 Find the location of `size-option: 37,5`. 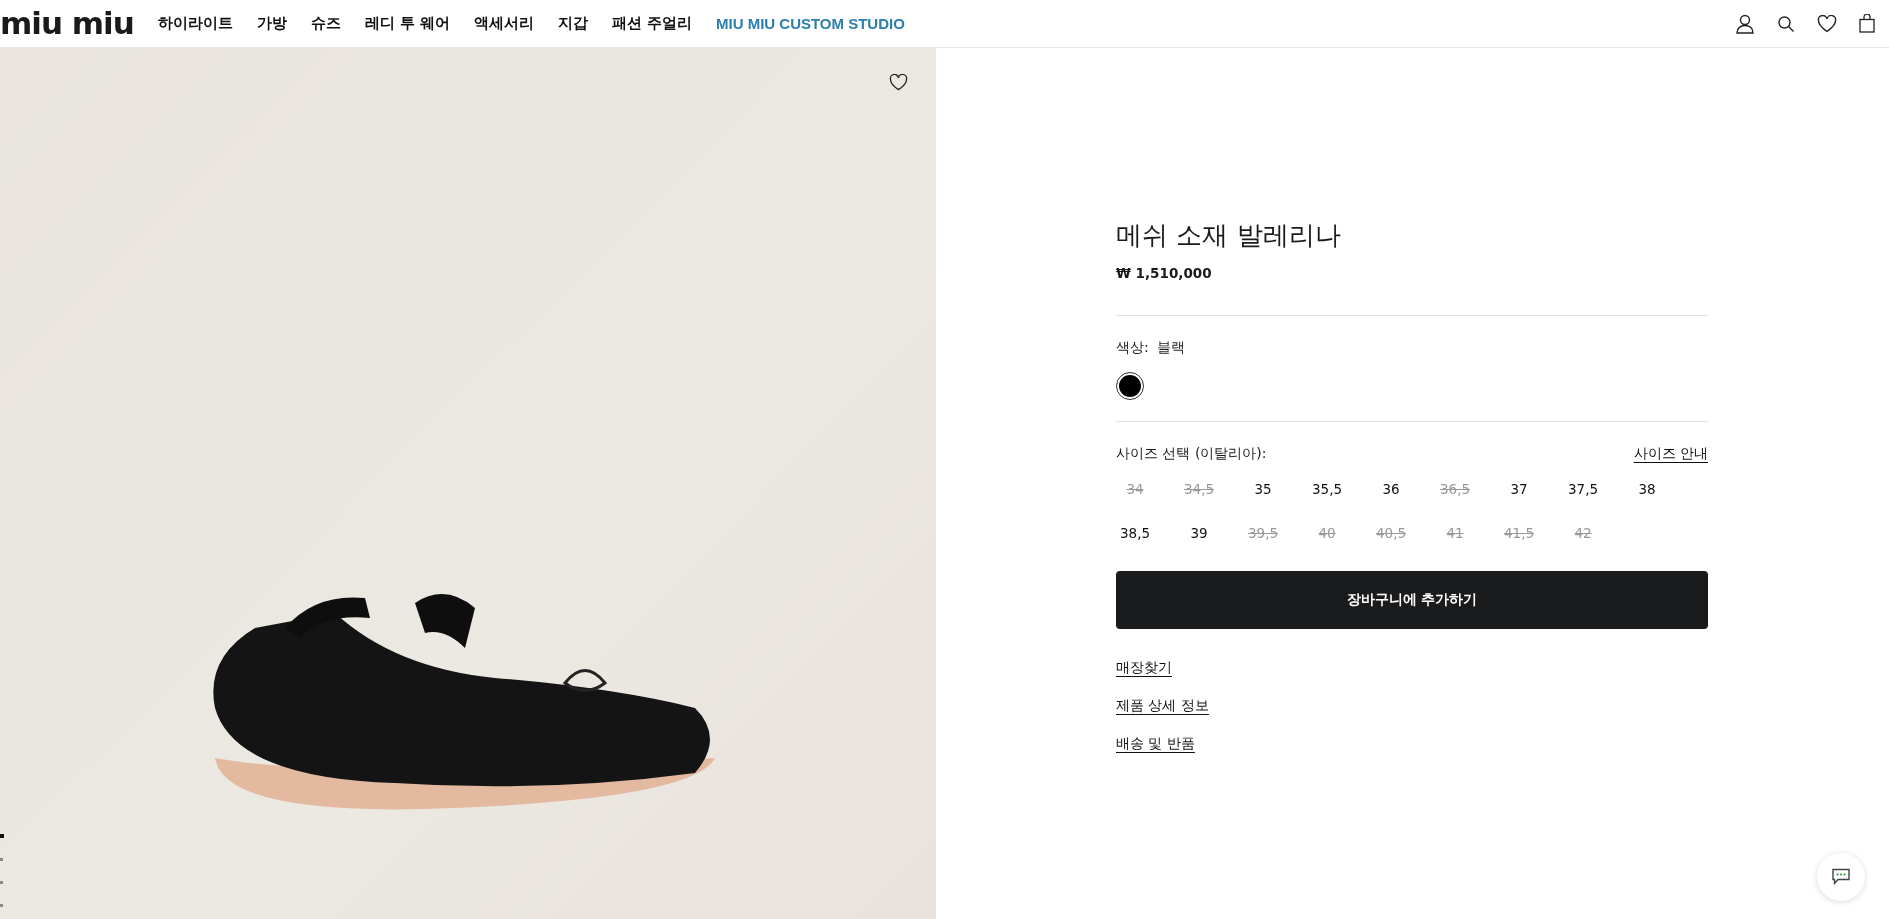

size-option: 37,5 is located at coordinates (1583, 489).